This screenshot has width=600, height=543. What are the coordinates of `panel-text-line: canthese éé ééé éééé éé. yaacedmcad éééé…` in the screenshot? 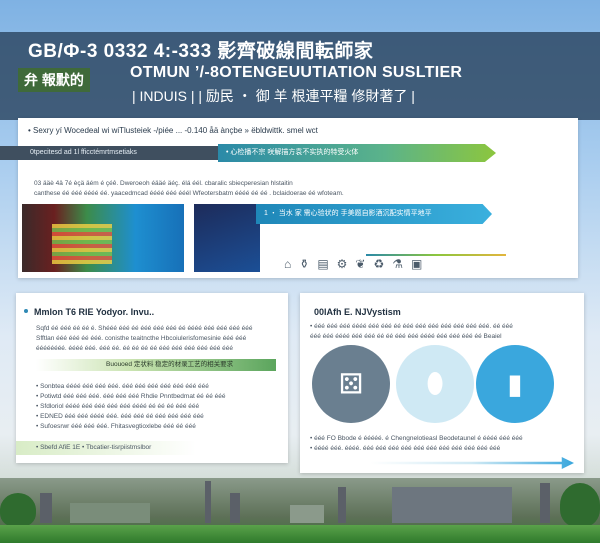 It's located at (189, 193).